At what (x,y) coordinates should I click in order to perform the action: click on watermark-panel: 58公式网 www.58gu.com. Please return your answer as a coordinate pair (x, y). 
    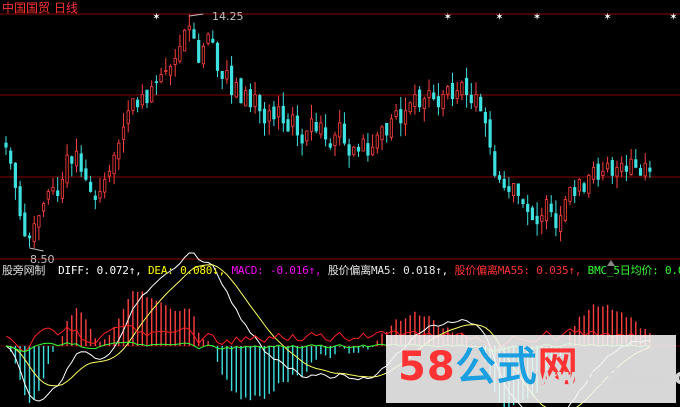
    Looking at the image, I should click on (533, 369).